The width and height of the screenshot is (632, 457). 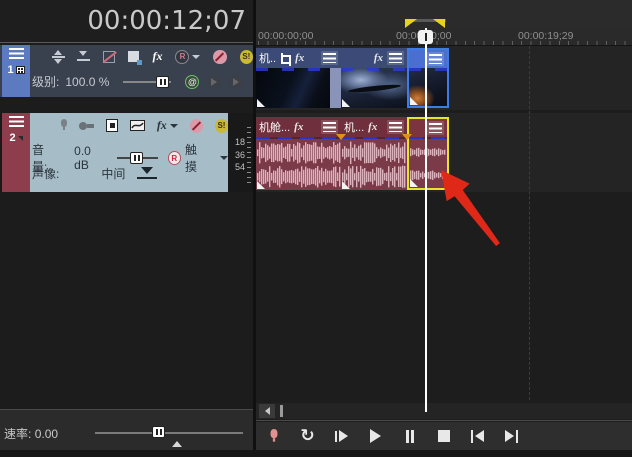 What do you see at coordinates (147, 82) in the screenshot?
I see `level-slider` at bounding box center [147, 82].